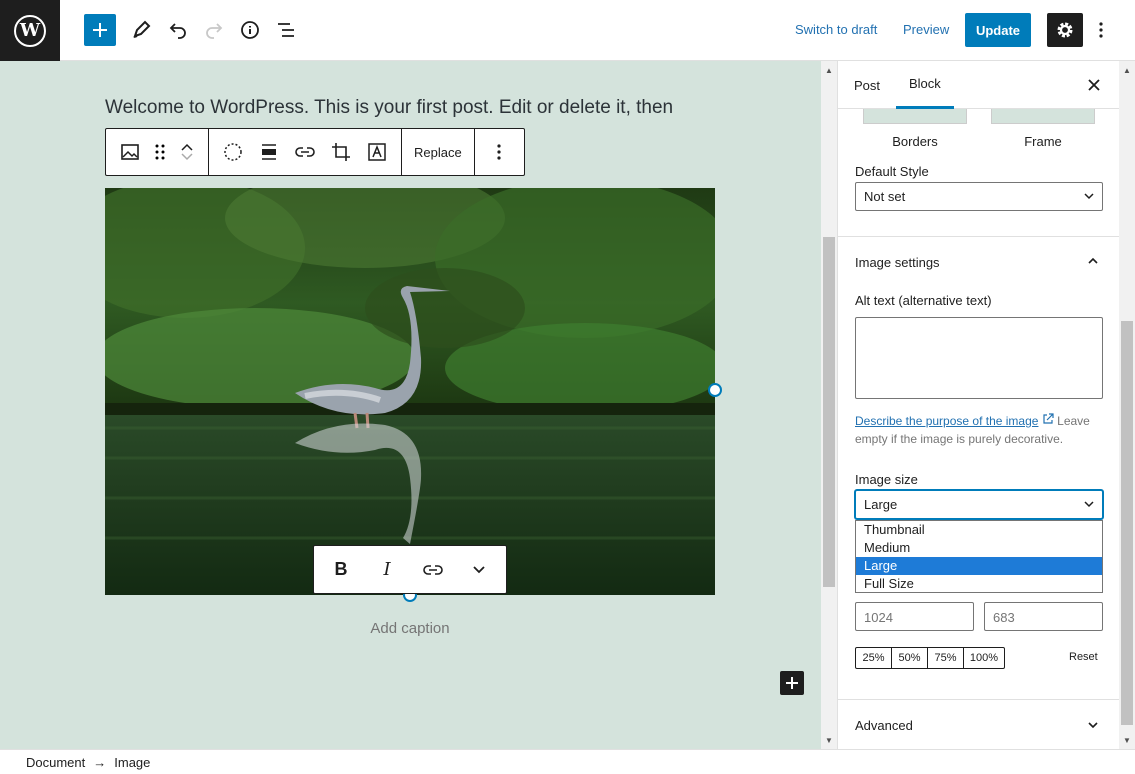 Image resolution: width=1135 pixels, height=774 pixels. I want to click on describe-image-link: Describe the purpose of the image, so click(946, 421).